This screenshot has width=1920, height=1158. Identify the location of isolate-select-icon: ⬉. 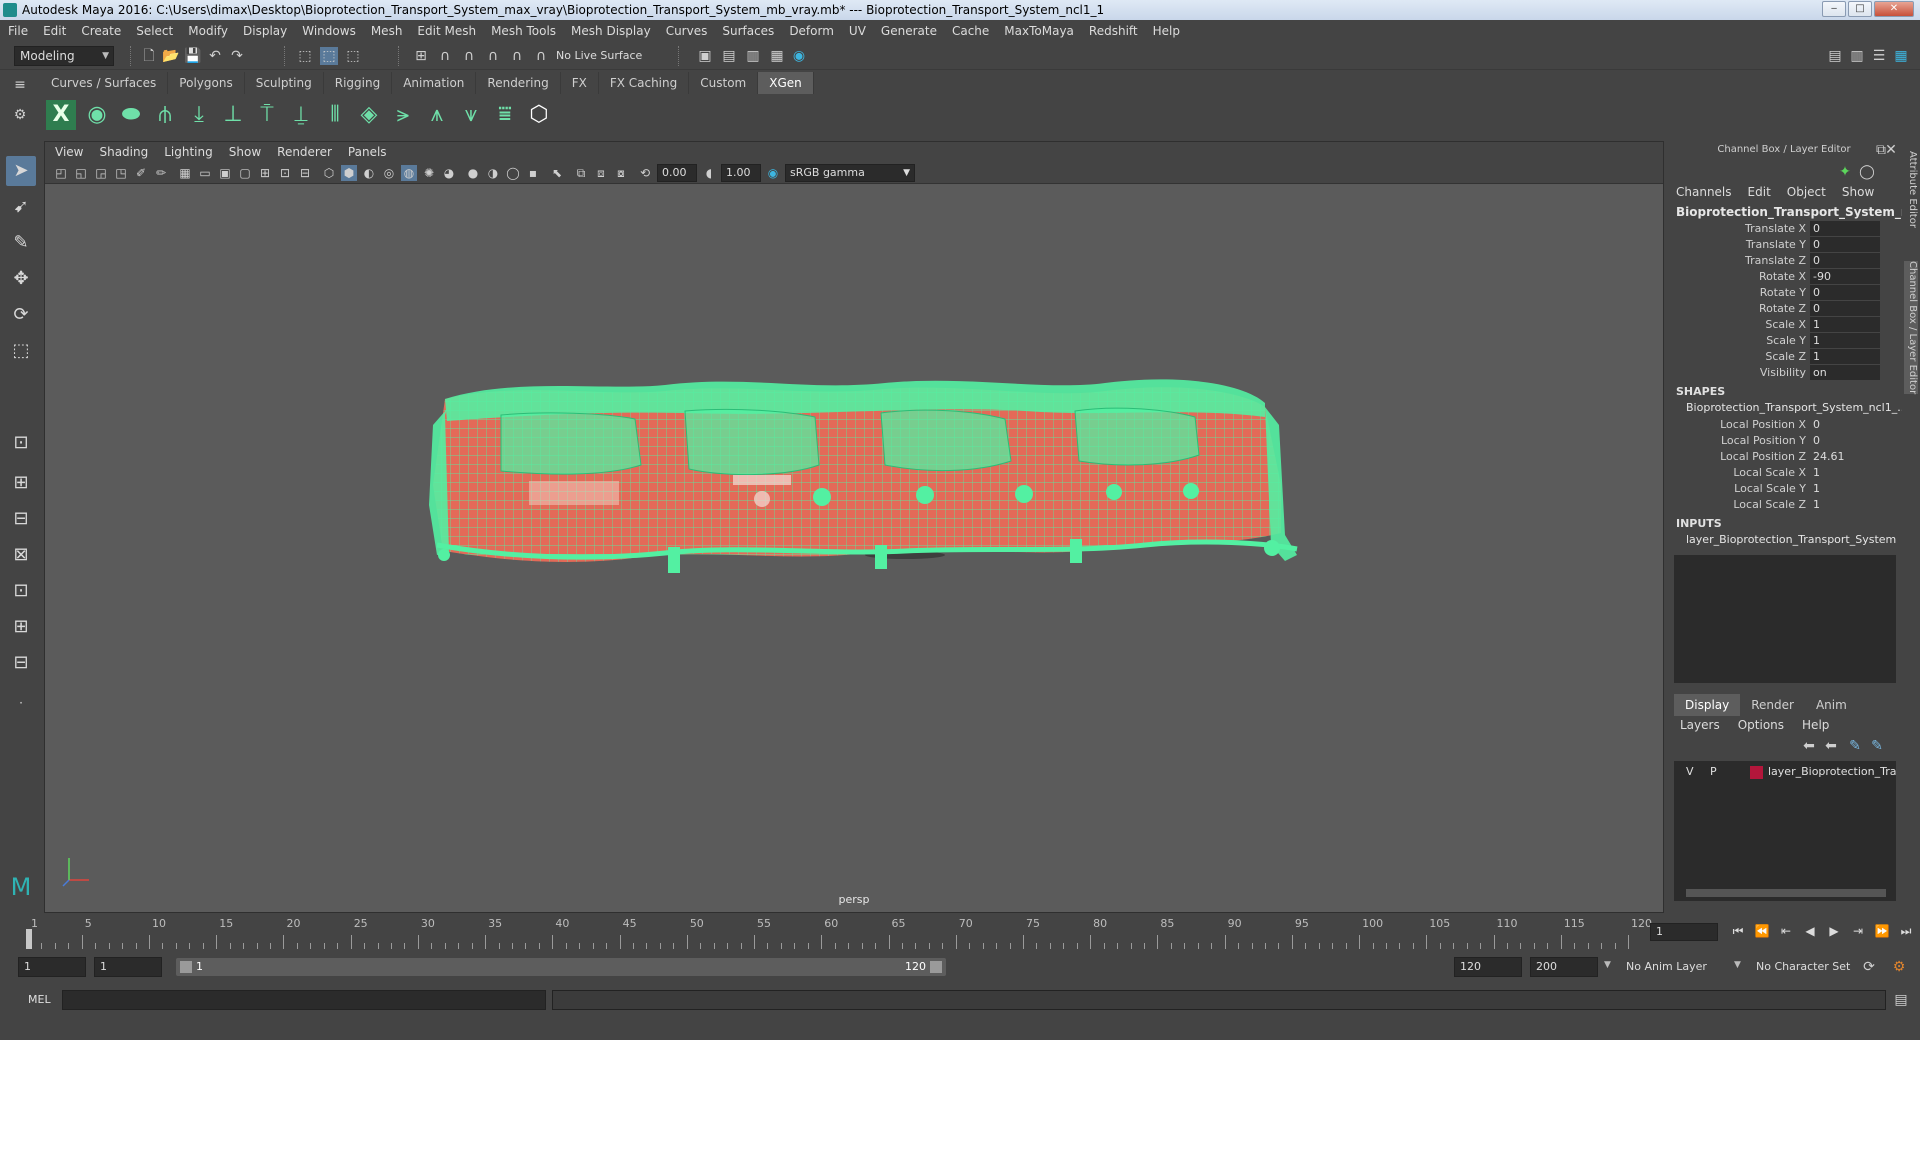
(557, 173).